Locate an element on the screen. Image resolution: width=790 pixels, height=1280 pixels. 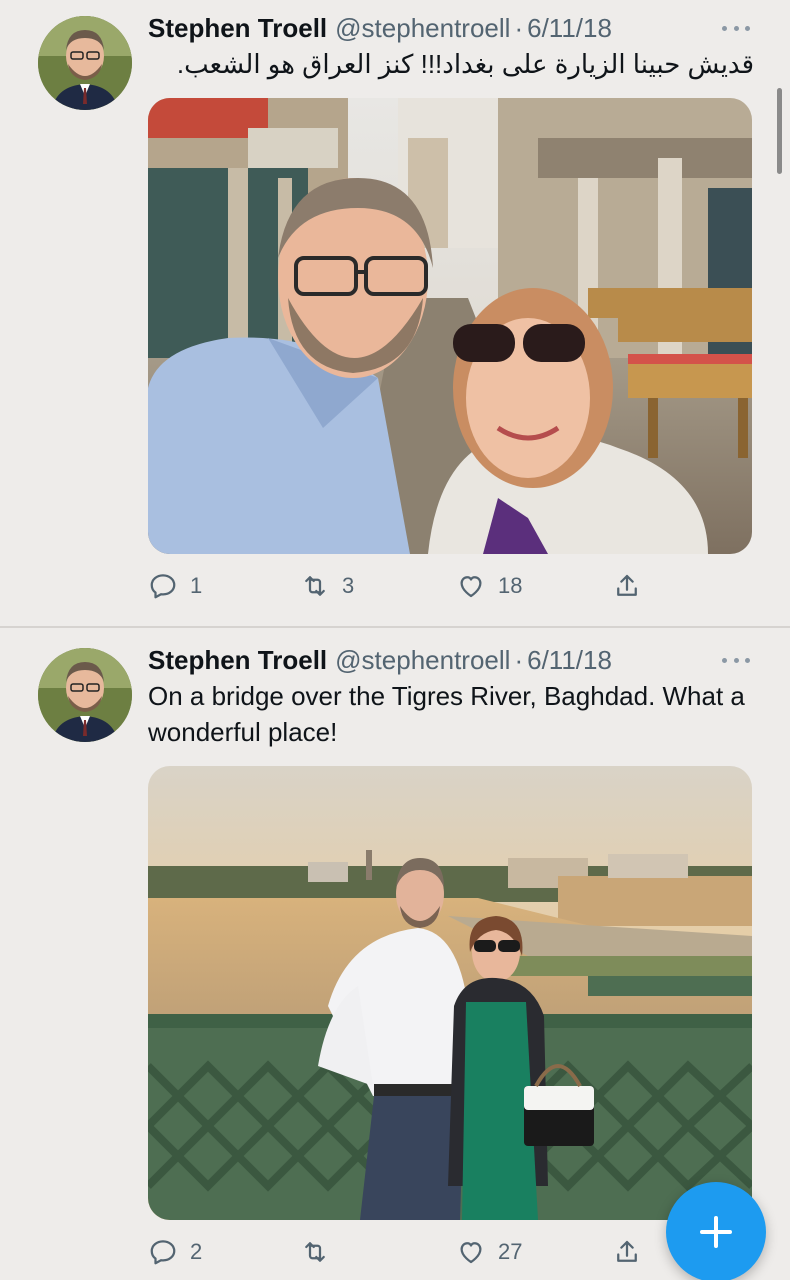
reply-count: 2 is located at coordinates (196, 1251).